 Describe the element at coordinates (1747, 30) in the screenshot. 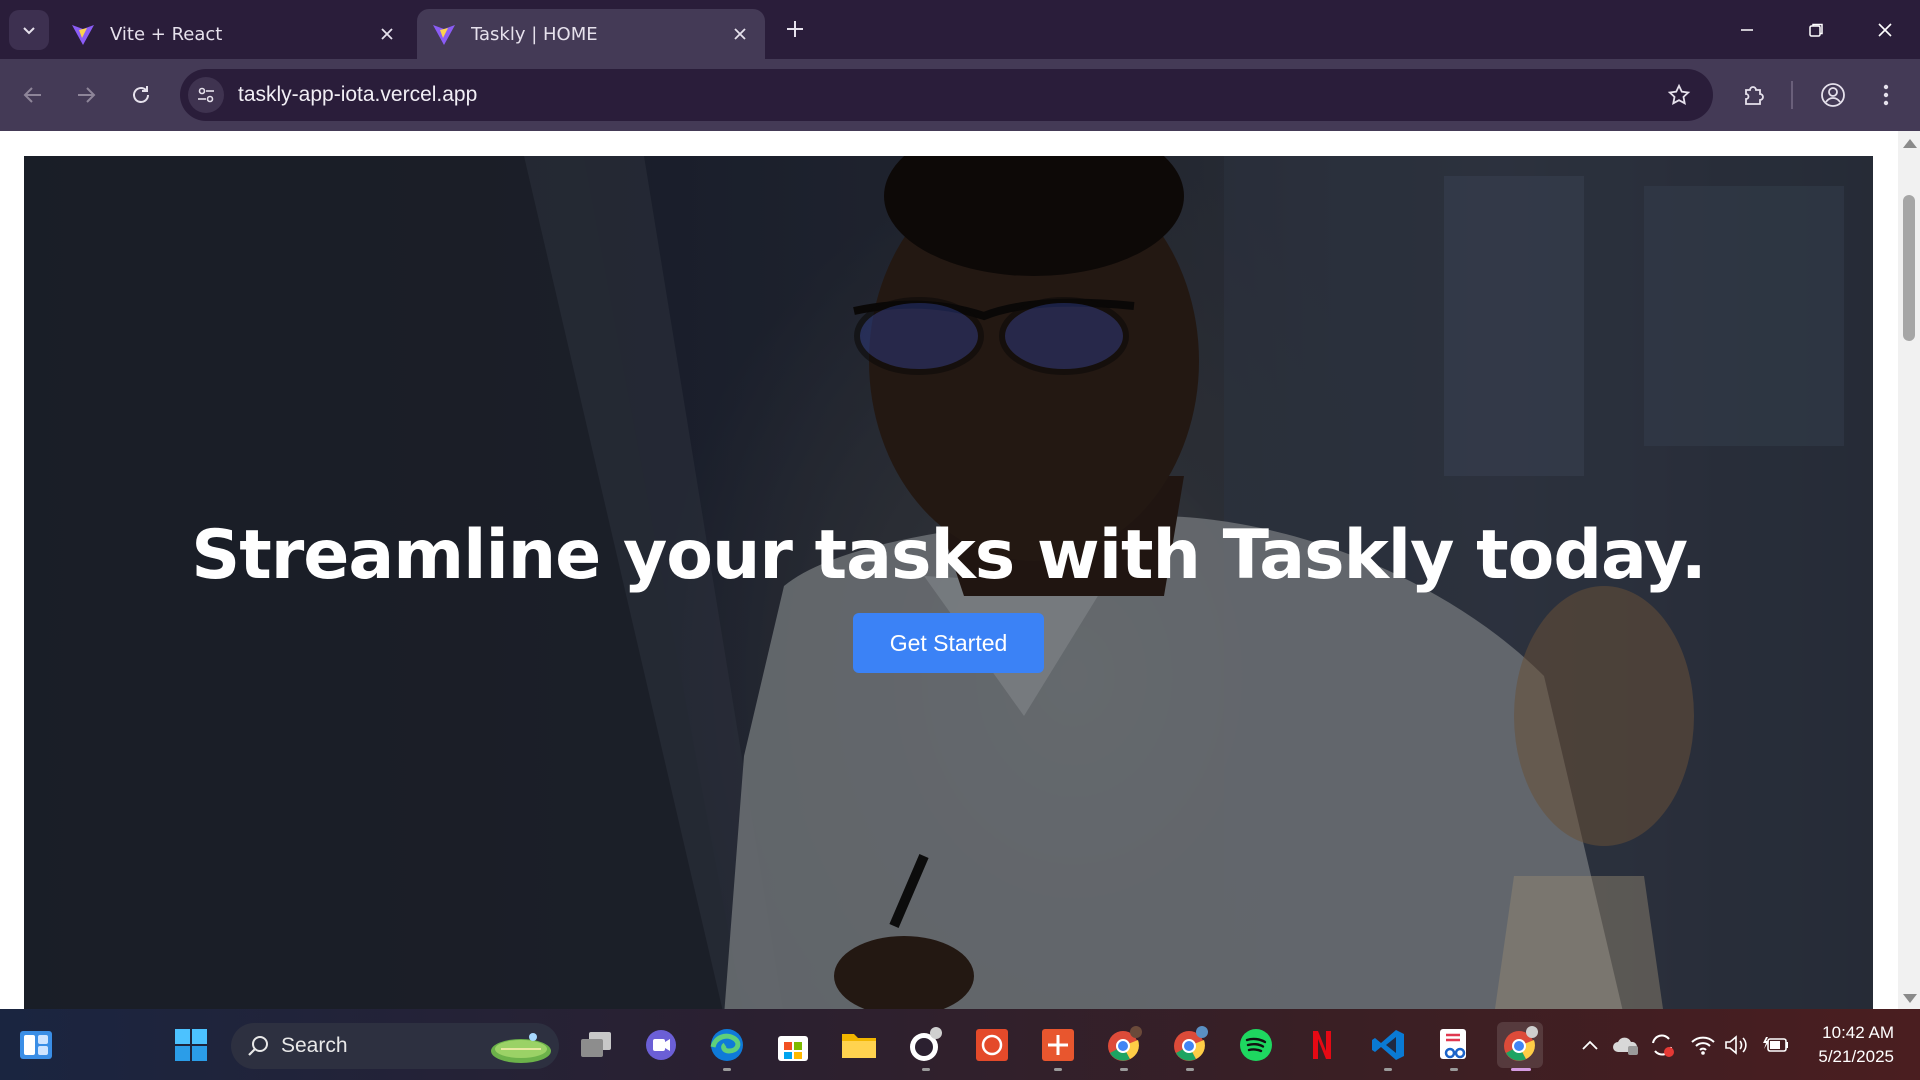

I see `minimize-button` at that location.